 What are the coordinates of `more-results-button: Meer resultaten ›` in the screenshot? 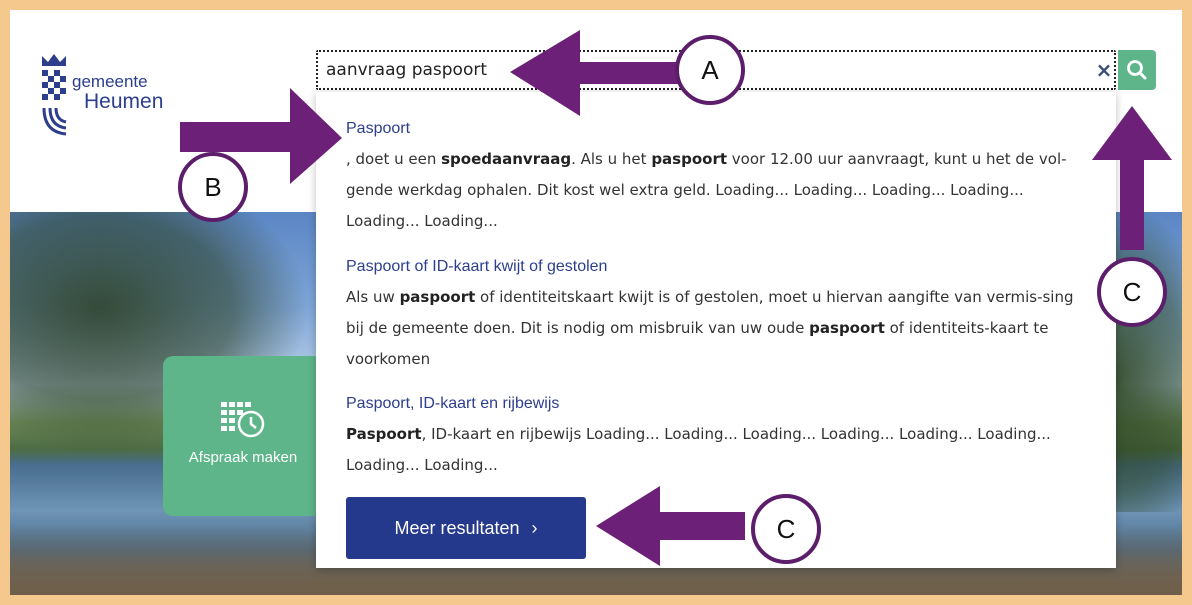 It's located at (466, 528).